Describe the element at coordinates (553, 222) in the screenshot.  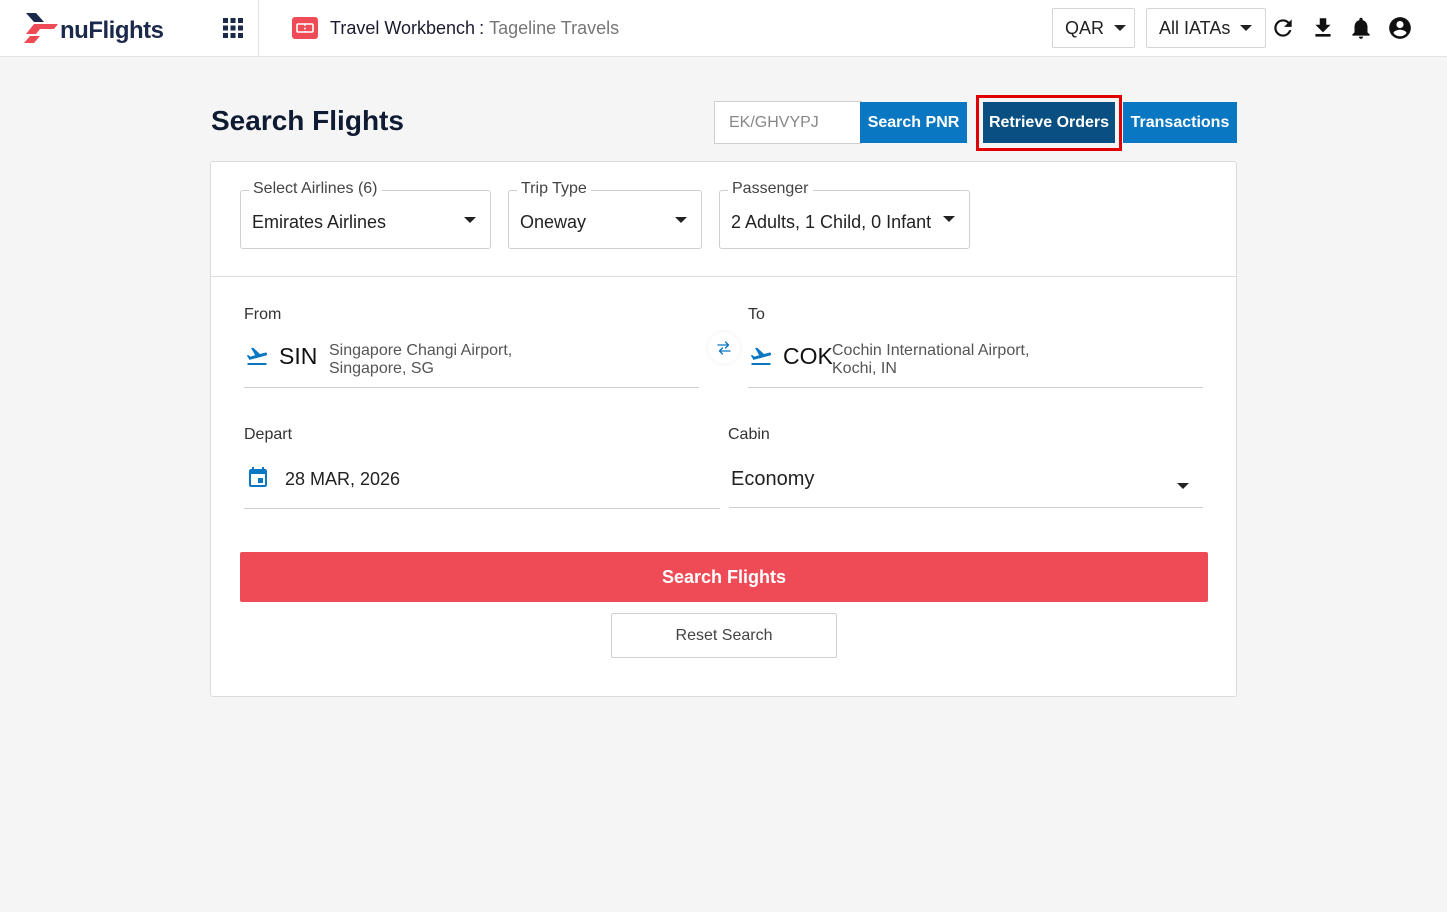
I see `trip-type-value: Oneway` at that location.